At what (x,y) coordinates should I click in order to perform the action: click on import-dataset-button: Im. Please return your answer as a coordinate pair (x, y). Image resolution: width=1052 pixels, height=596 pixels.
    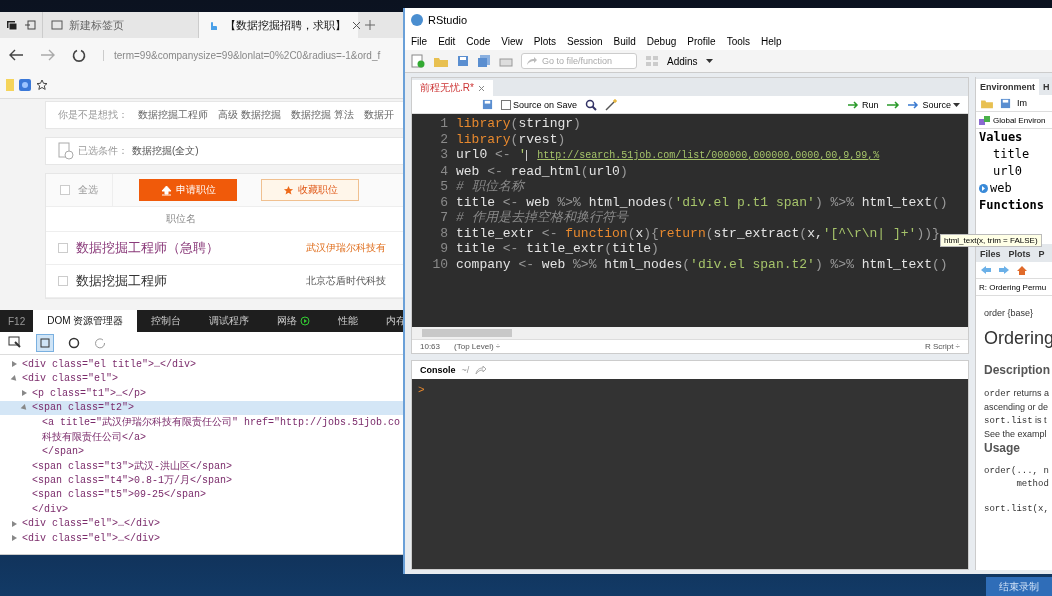
    Looking at the image, I should click on (1022, 103).